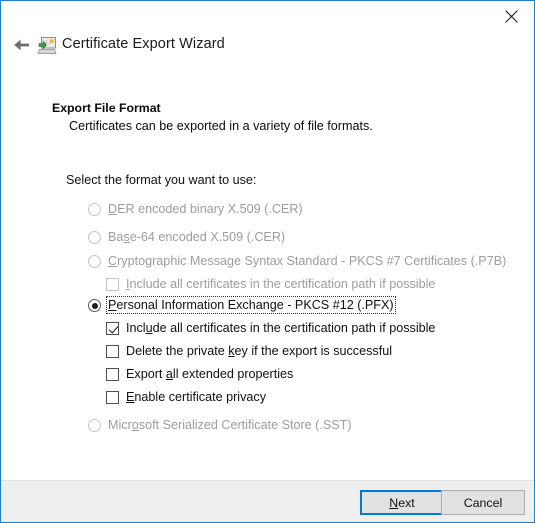 This screenshot has width=535, height=523. Describe the element at coordinates (161, 180) in the screenshot. I see `format-prompt: Select the format you want to use:` at that location.